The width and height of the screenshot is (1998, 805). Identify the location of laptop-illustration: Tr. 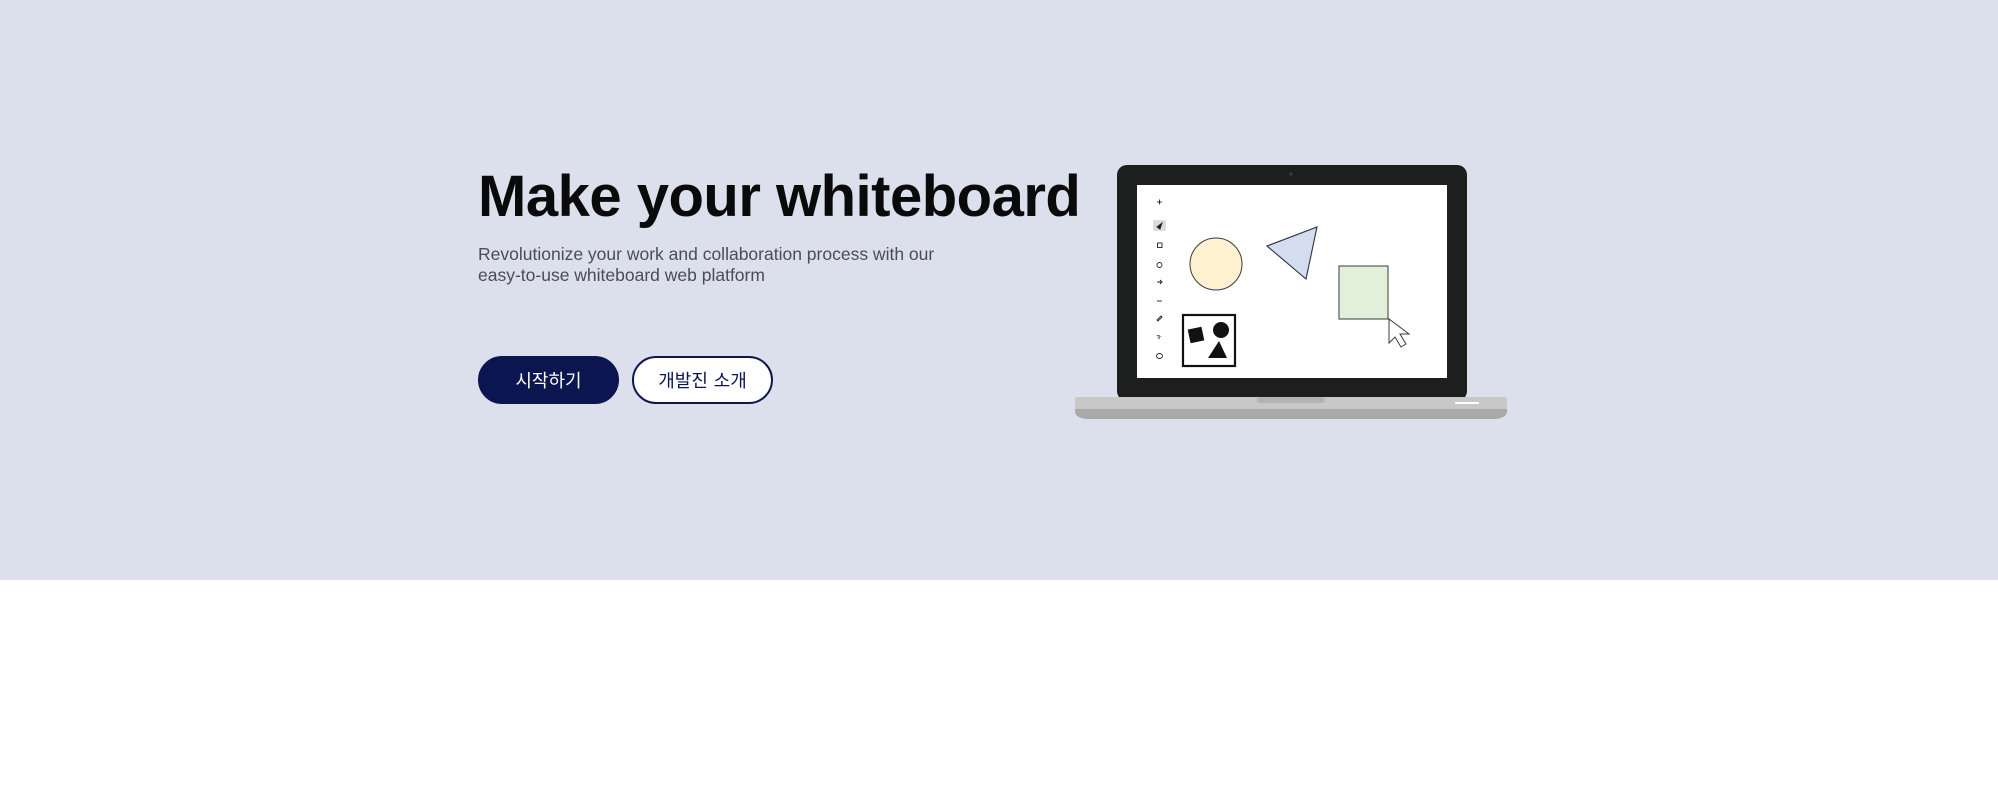
(1291, 292).